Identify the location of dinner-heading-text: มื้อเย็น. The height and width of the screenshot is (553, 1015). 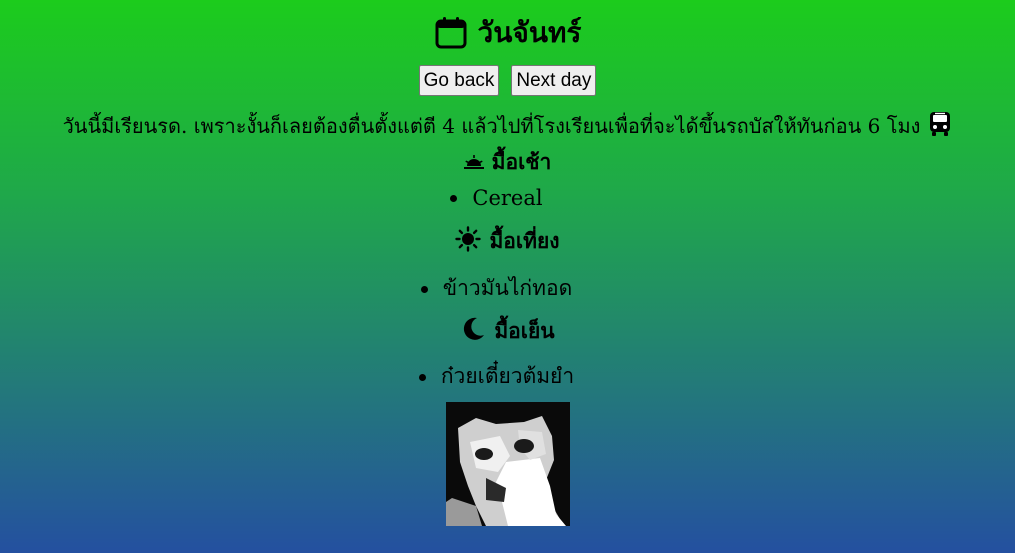
(524, 330).